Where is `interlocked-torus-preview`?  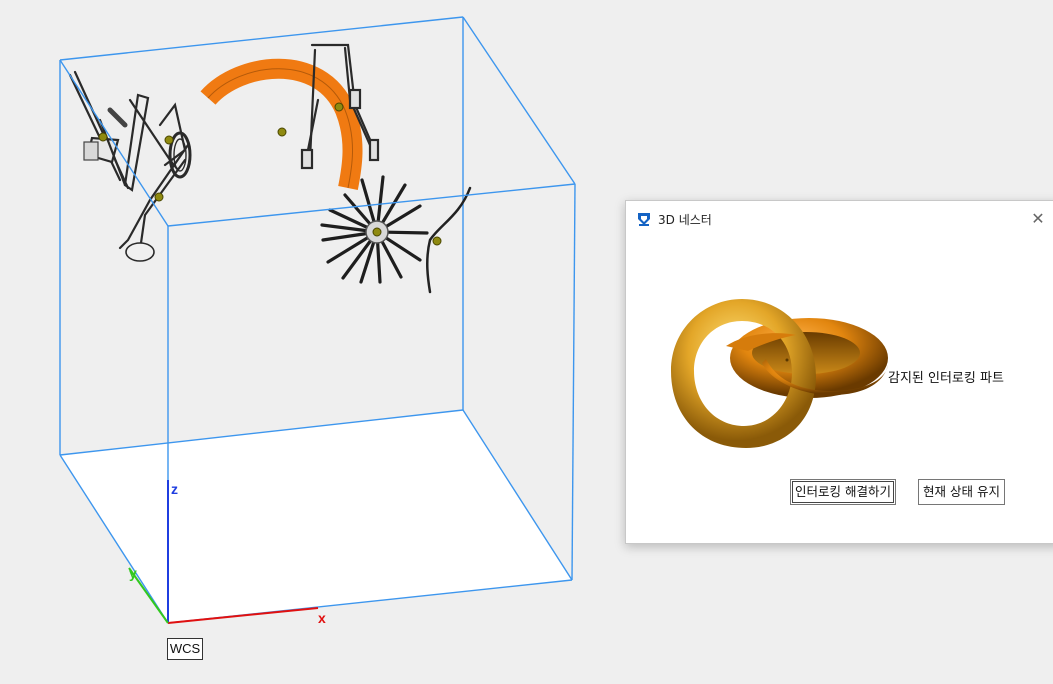
interlocked-torus-preview is located at coordinates (779, 373).